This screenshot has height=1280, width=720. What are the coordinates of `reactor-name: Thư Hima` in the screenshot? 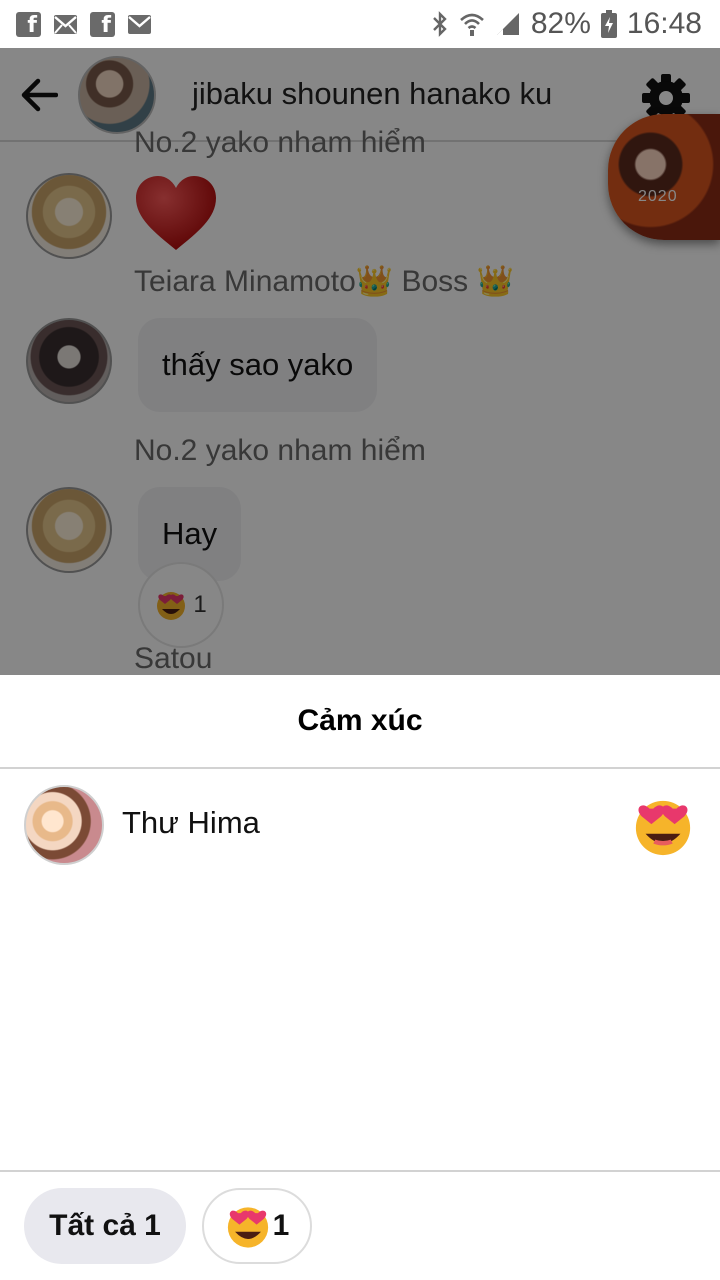 It's located at (191, 822).